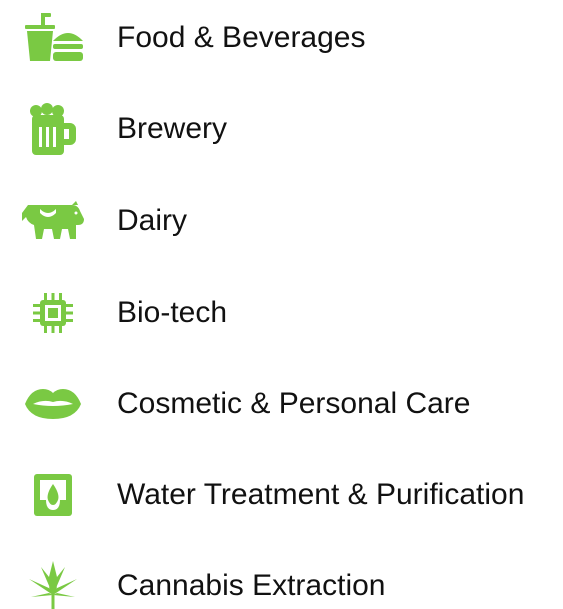  What do you see at coordinates (53, 221) in the screenshot?
I see `cow-icon` at bounding box center [53, 221].